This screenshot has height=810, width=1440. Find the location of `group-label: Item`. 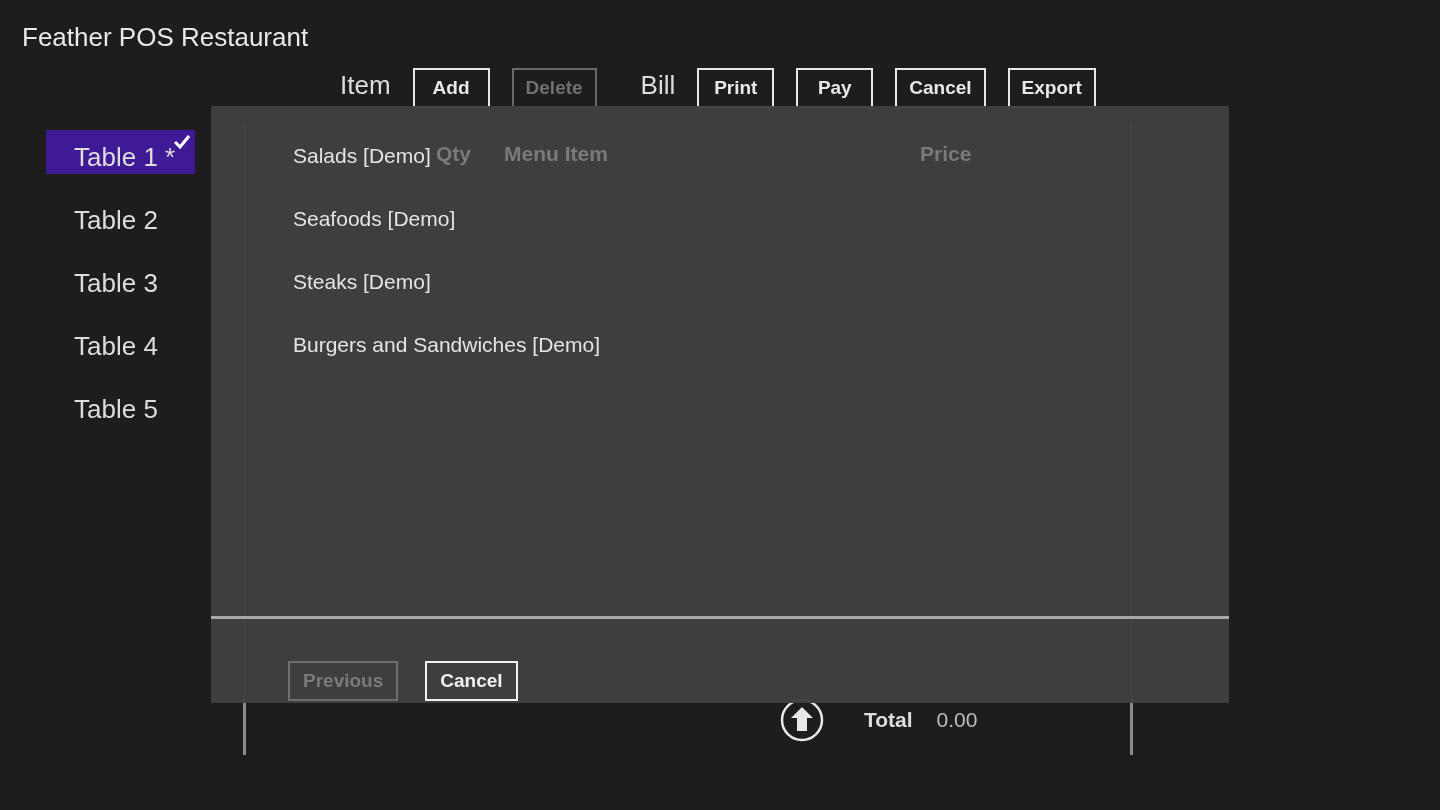

group-label: Item is located at coordinates (365, 85).